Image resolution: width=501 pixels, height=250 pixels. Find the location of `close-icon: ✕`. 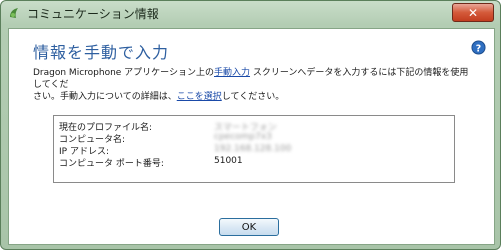

close-icon: ✕ is located at coordinates (473, 12).